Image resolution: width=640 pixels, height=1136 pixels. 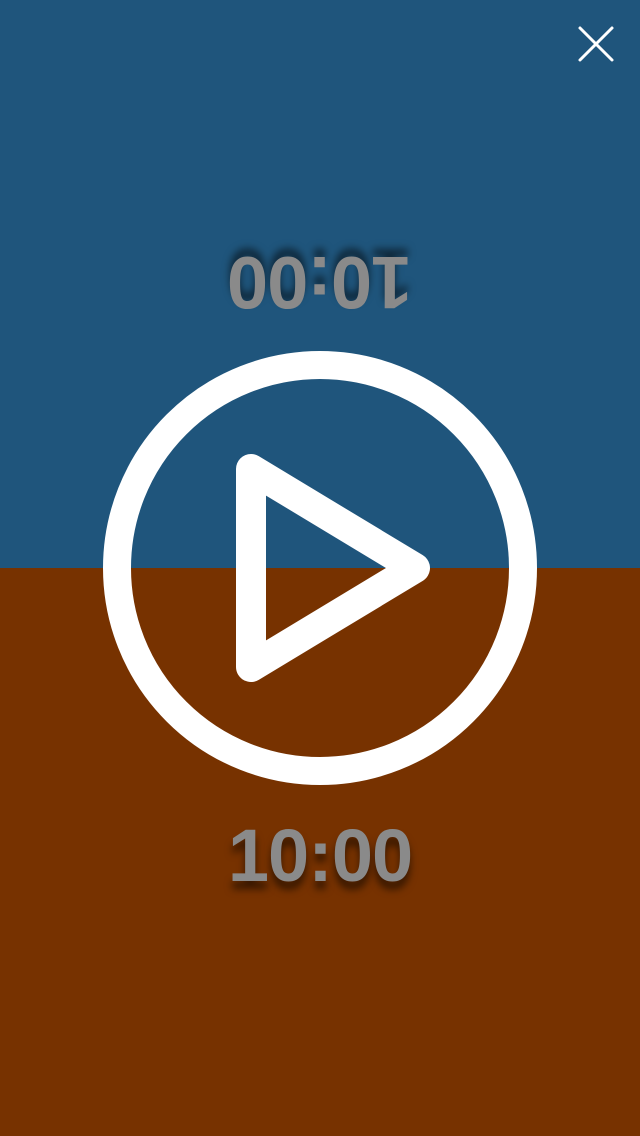 What do you see at coordinates (320, 855) in the screenshot?
I see `player-bottom-timer: 10:00` at bounding box center [320, 855].